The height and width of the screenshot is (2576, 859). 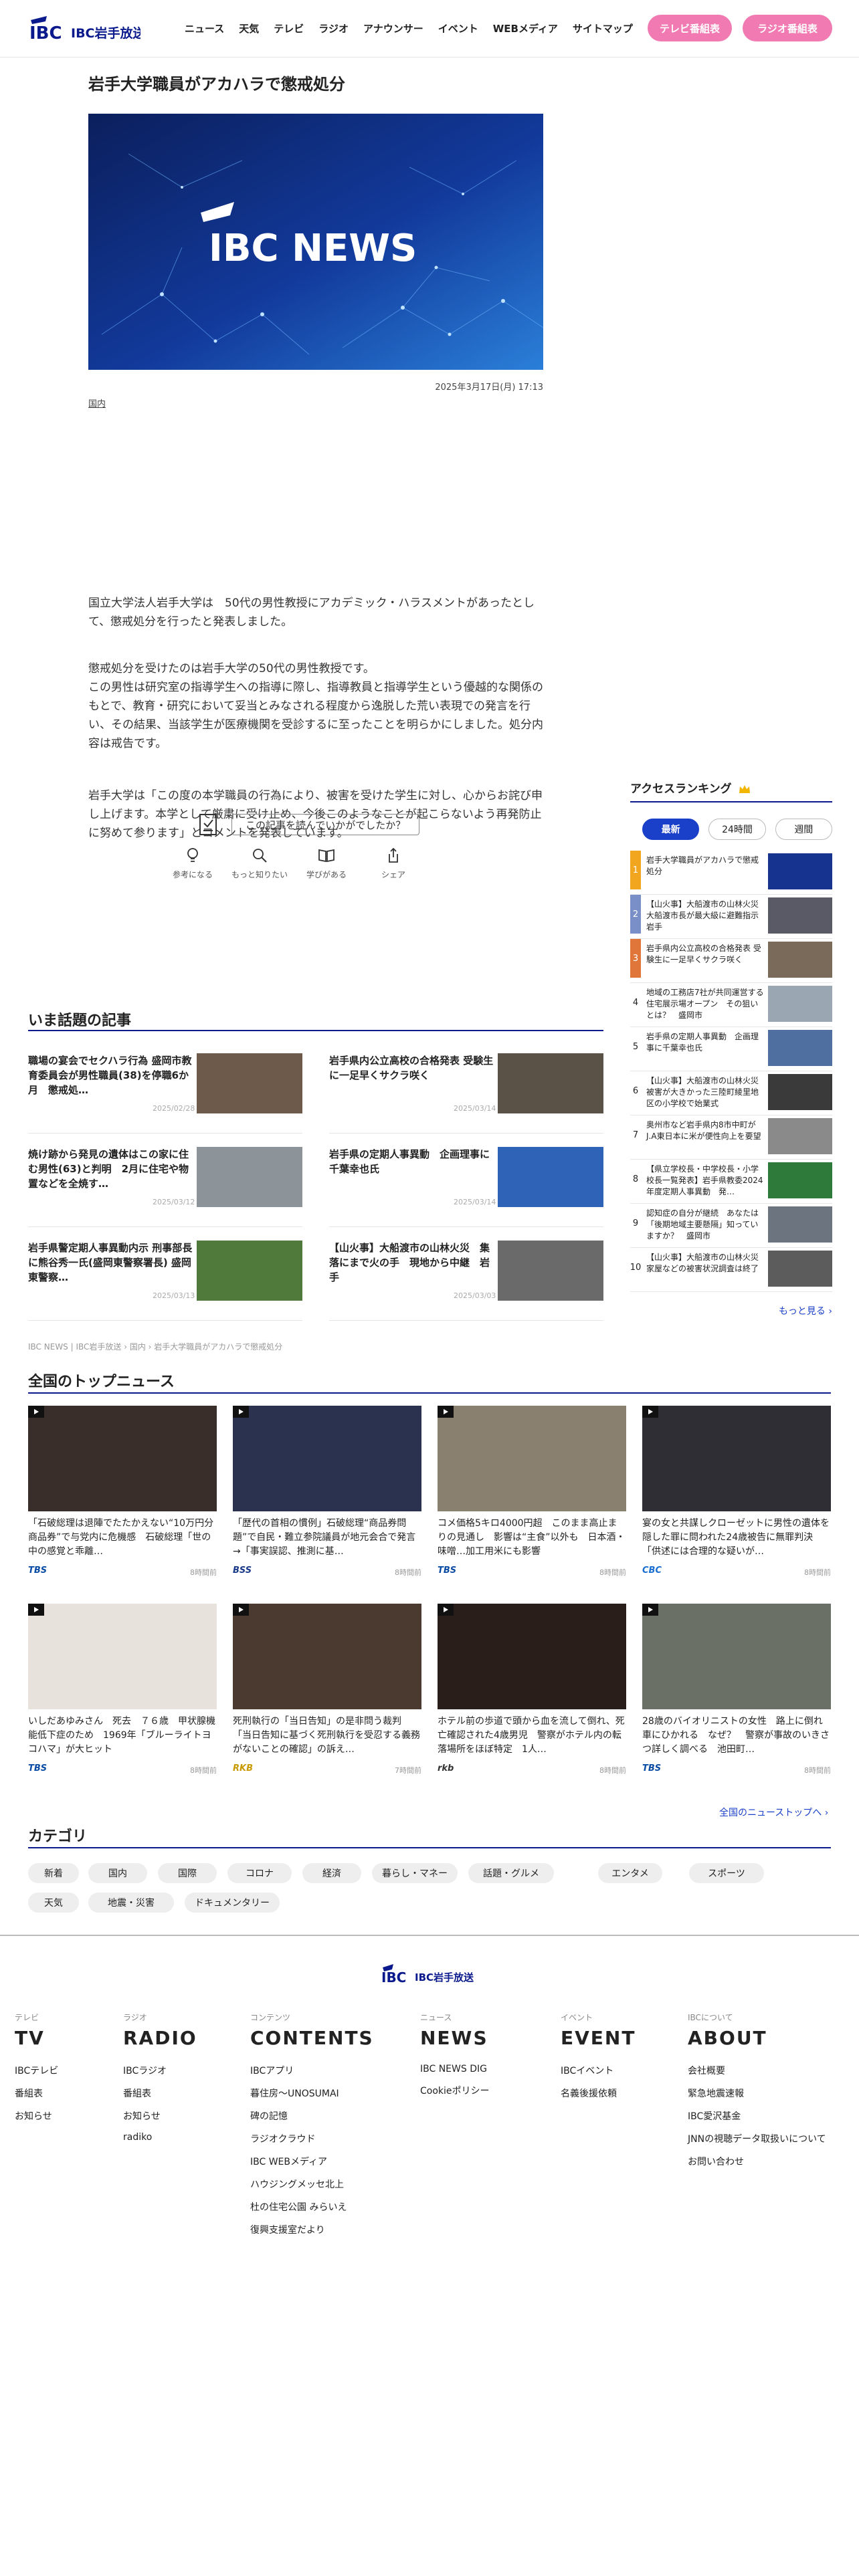 I want to click on footer-link: radiko, so click(x=160, y=2137).